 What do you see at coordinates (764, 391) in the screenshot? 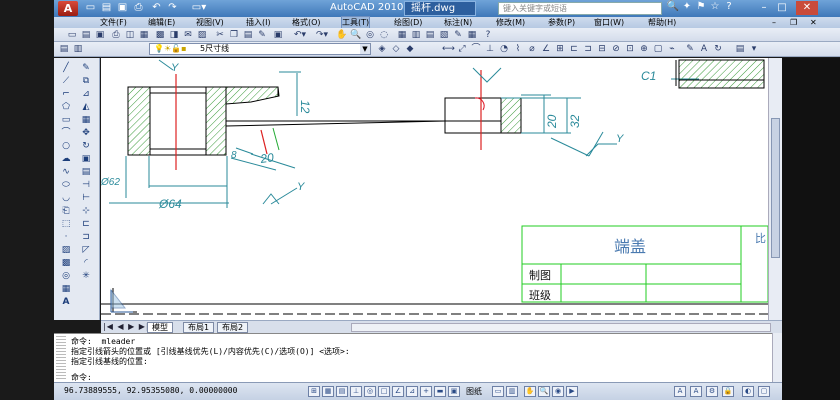
I see `clean-screen-icon: ▢` at bounding box center [764, 391].